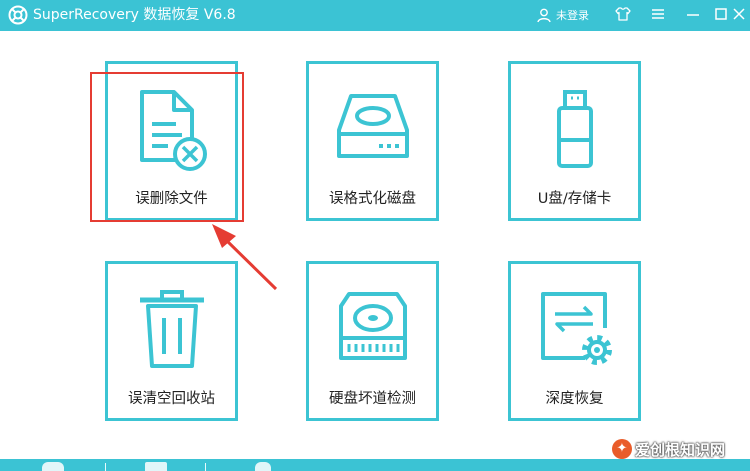 The height and width of the screenshot is (471, 750). Describe the element at coordinates (372, 126) in the screenshot. I see `hard-drive-icon` at that location.